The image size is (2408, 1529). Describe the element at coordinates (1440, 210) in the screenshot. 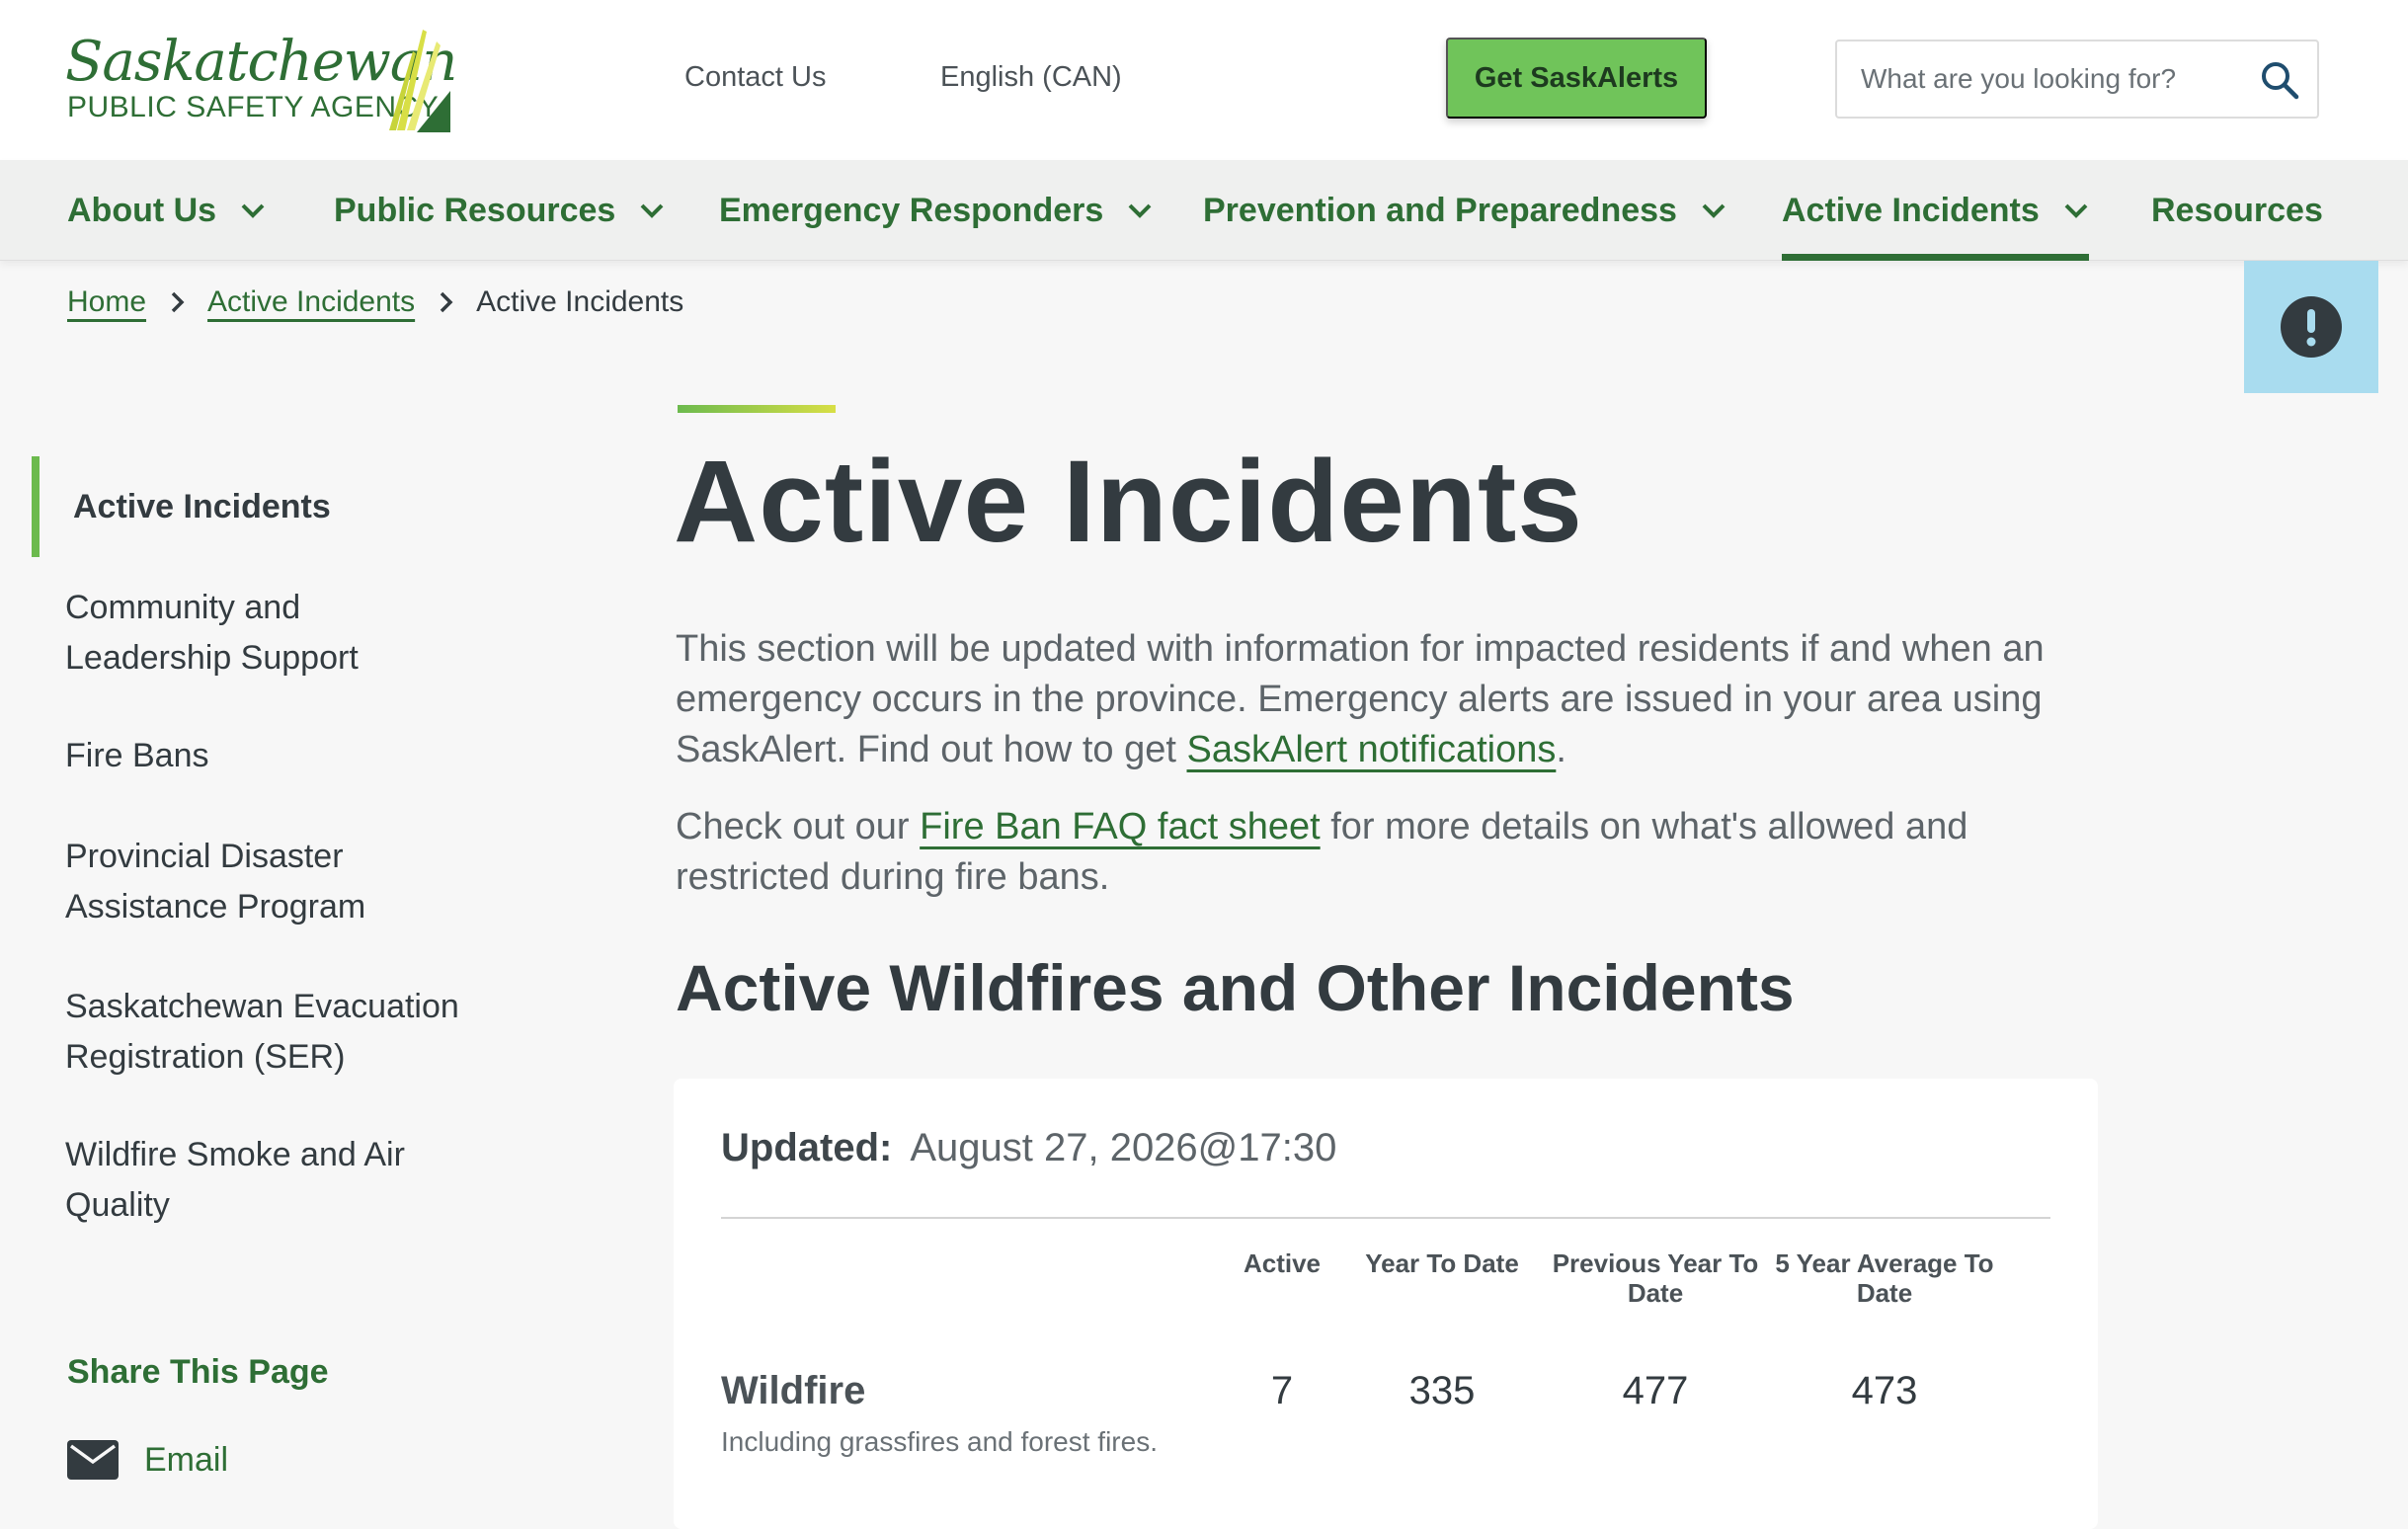

I see `nav-label: Prevention and Preparedness` at that location.